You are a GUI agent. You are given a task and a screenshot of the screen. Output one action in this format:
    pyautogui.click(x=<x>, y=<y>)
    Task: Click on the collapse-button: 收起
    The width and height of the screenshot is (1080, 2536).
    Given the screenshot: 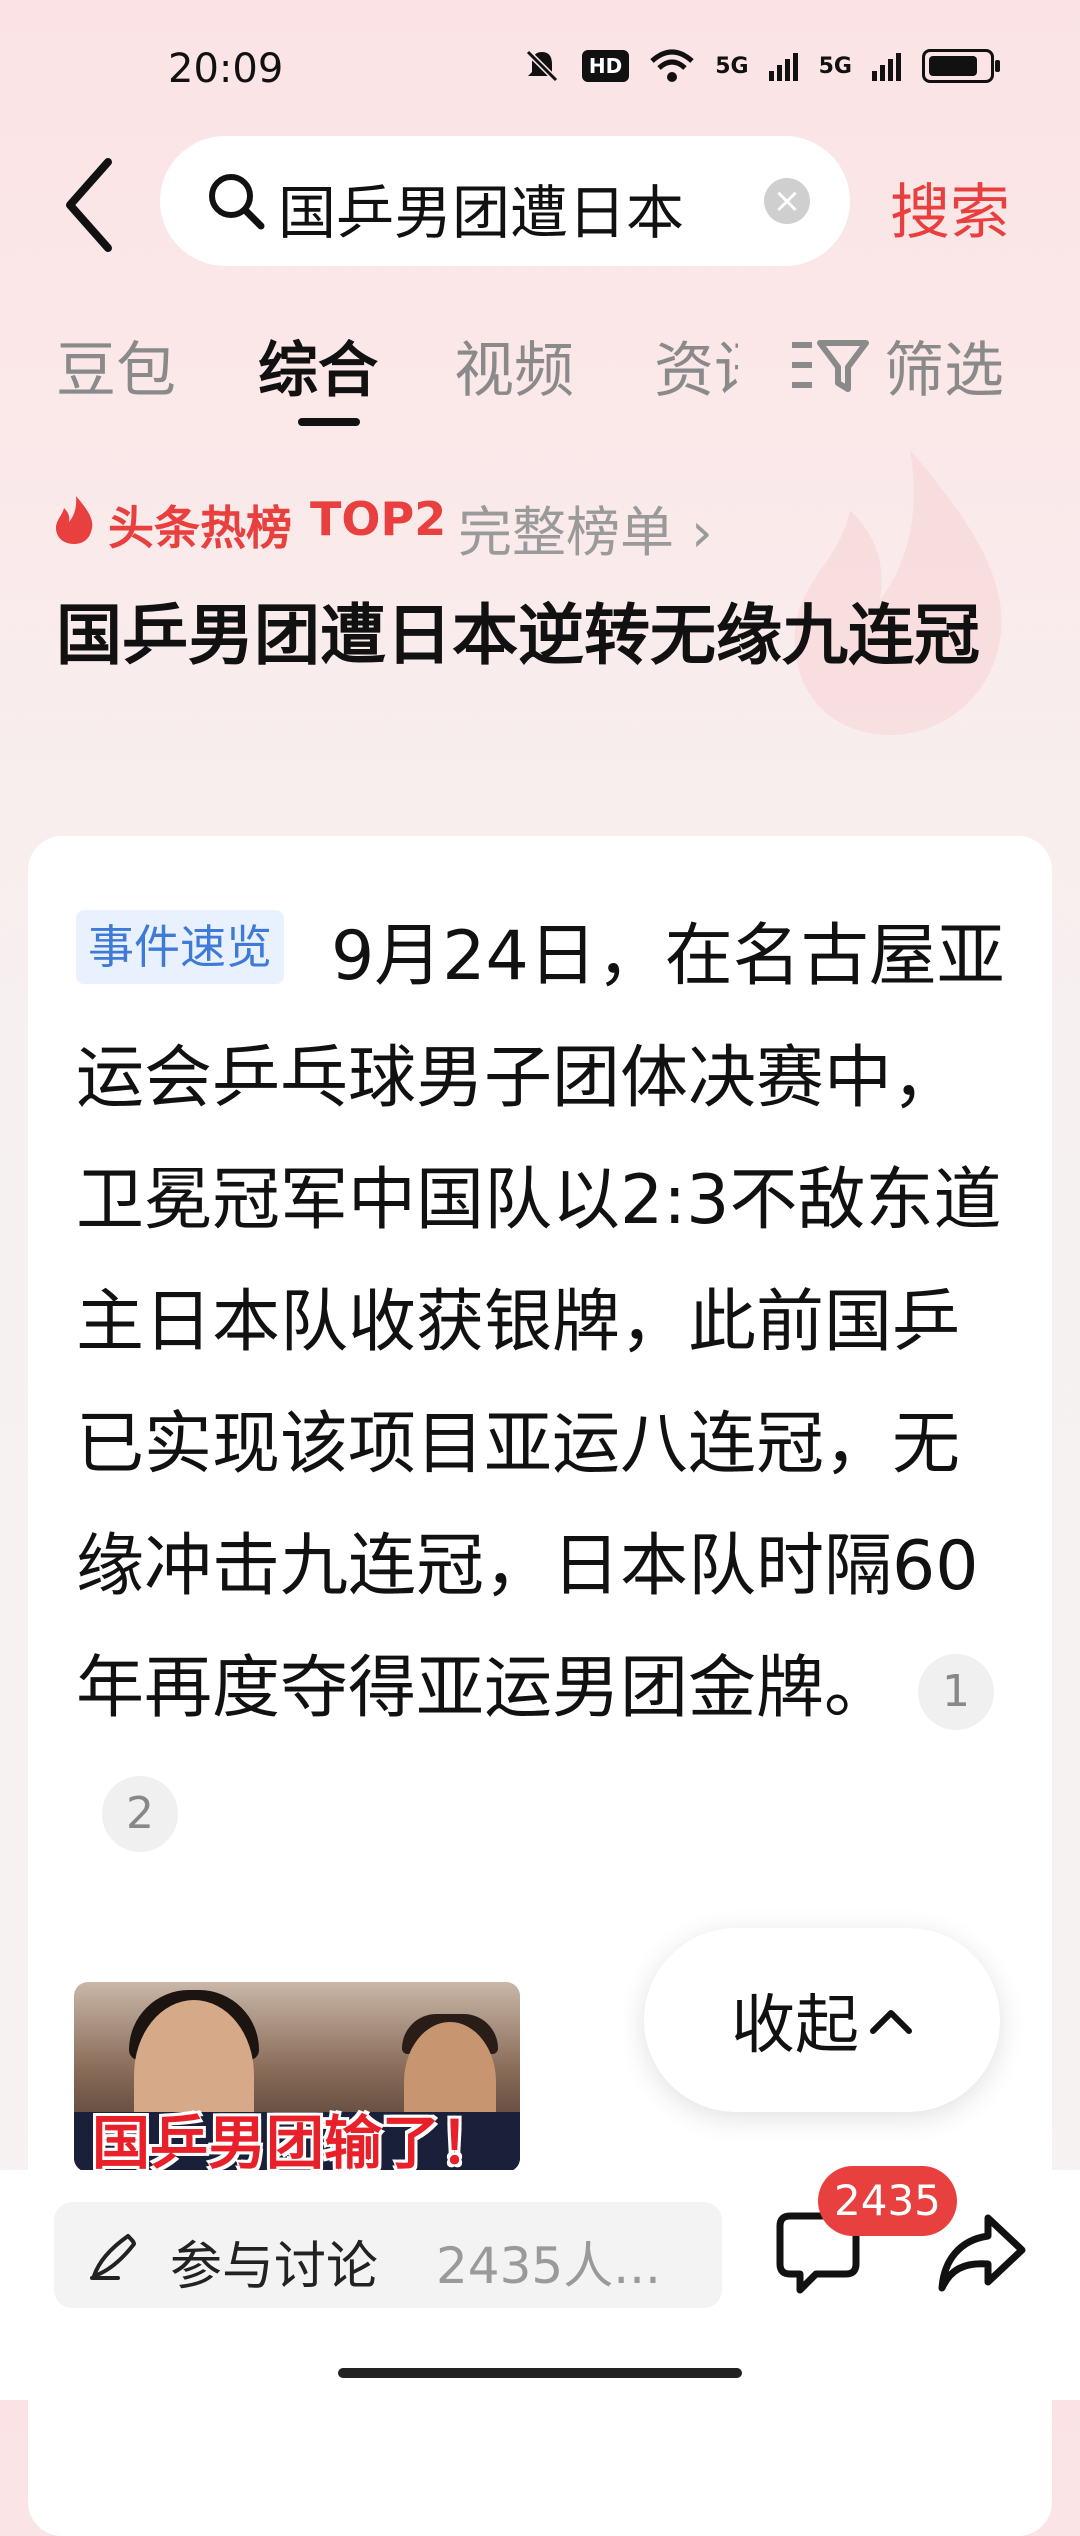 What is the action you would take?
    pyautogui.click(x=822, y=2020)
    